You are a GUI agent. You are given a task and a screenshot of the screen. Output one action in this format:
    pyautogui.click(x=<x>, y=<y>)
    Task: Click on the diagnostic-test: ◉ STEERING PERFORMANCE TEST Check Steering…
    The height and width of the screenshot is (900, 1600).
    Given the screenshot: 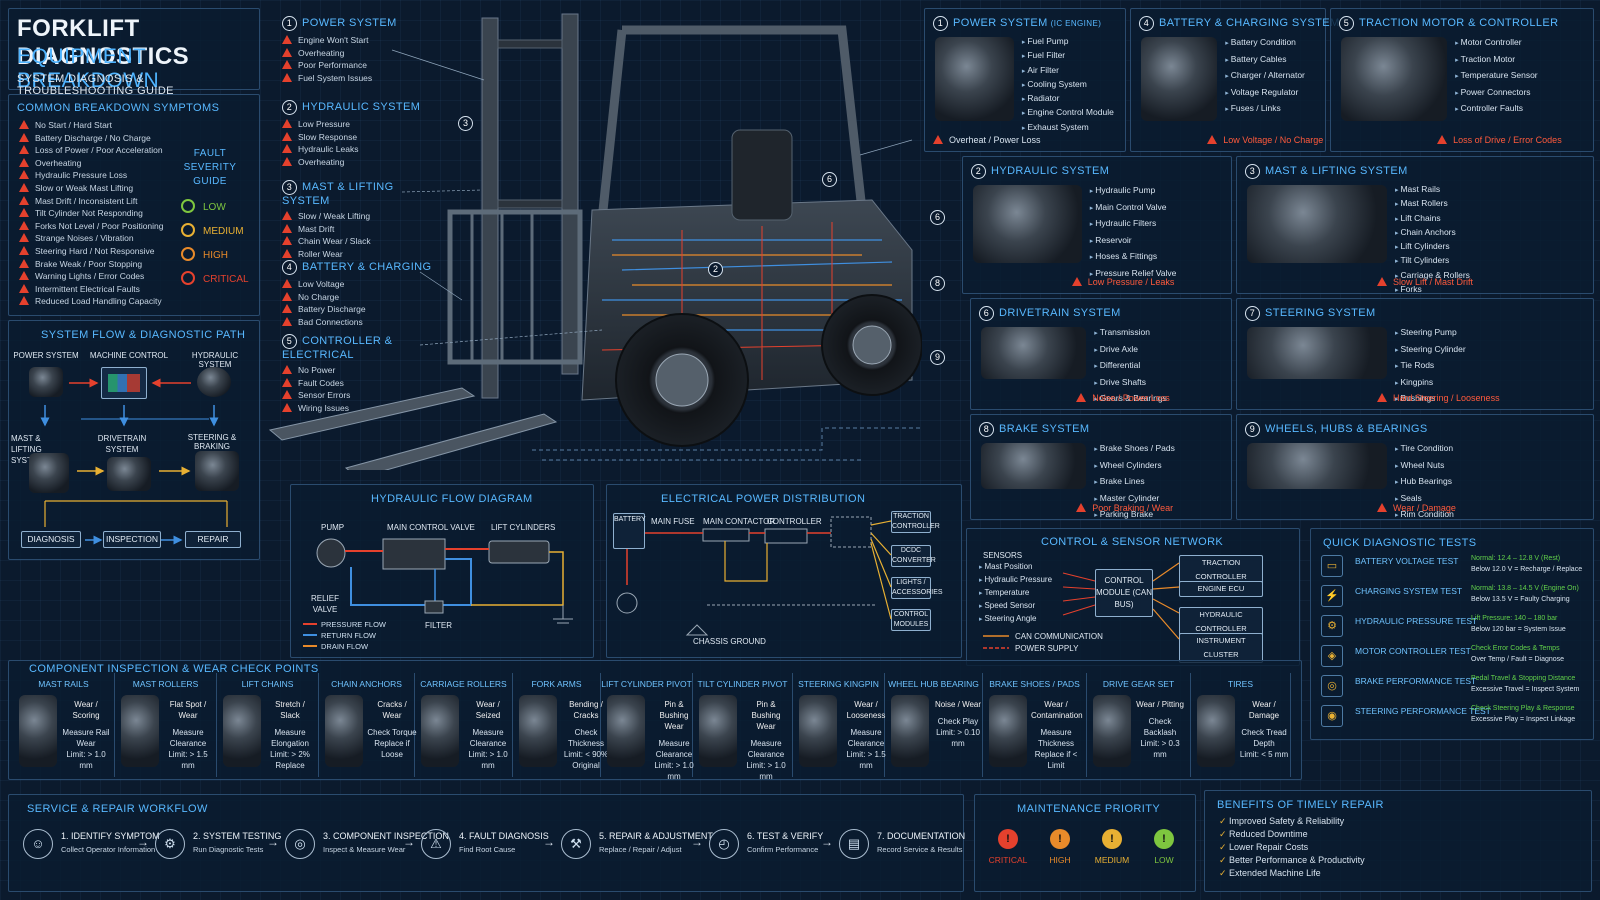 What is the action you would take?
    pyautogui.click(x=1448, y=717)
    